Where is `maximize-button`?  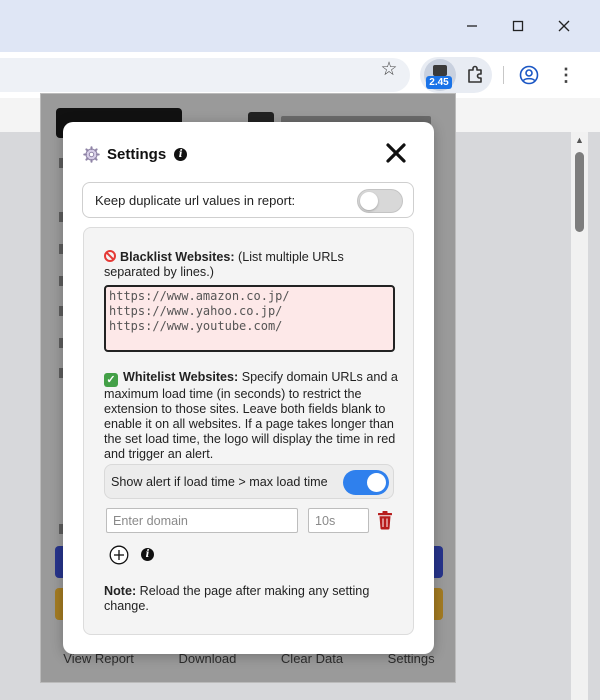
maximize-button is located at coordinates (518, 26).